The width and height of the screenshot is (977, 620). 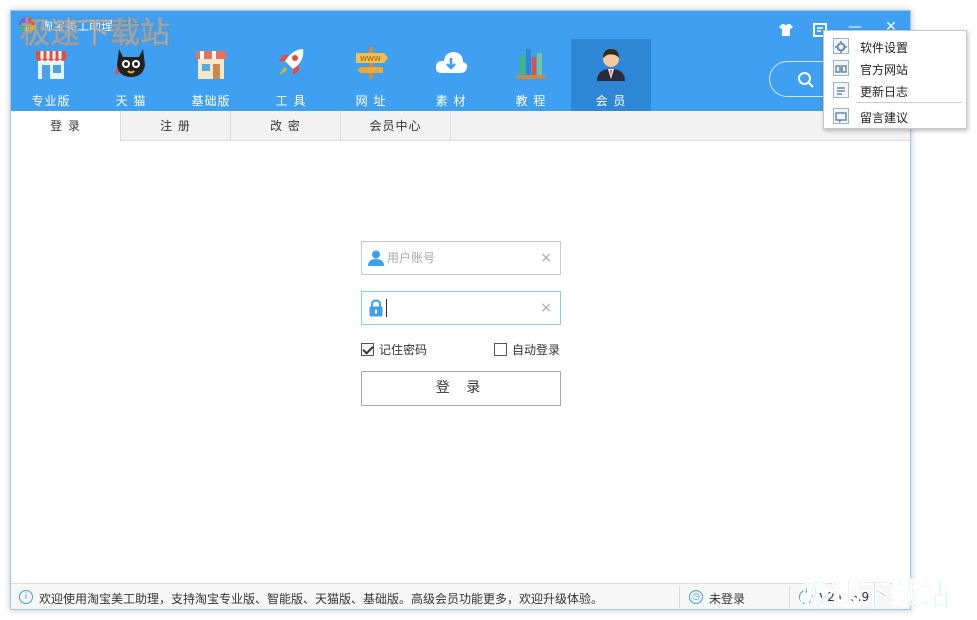 What do you see at coordinates (895, 90) in the screenshot?
I see `menu-item-changelog: 更新日志` at bounding box center [895, 90].